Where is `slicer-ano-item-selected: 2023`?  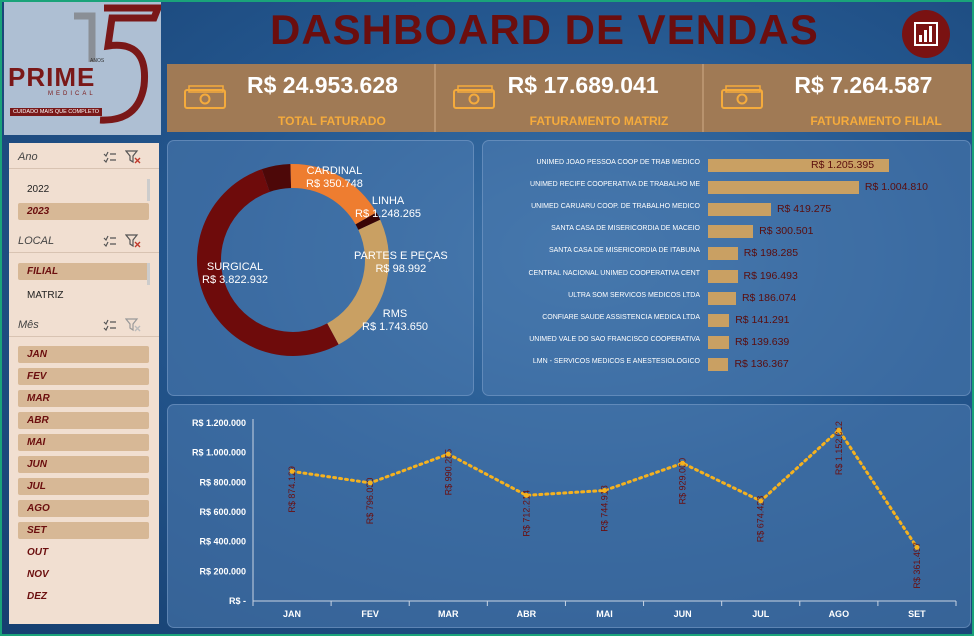
slicer-ano-item-selected: 2023 is located at coordinates (83, 211).